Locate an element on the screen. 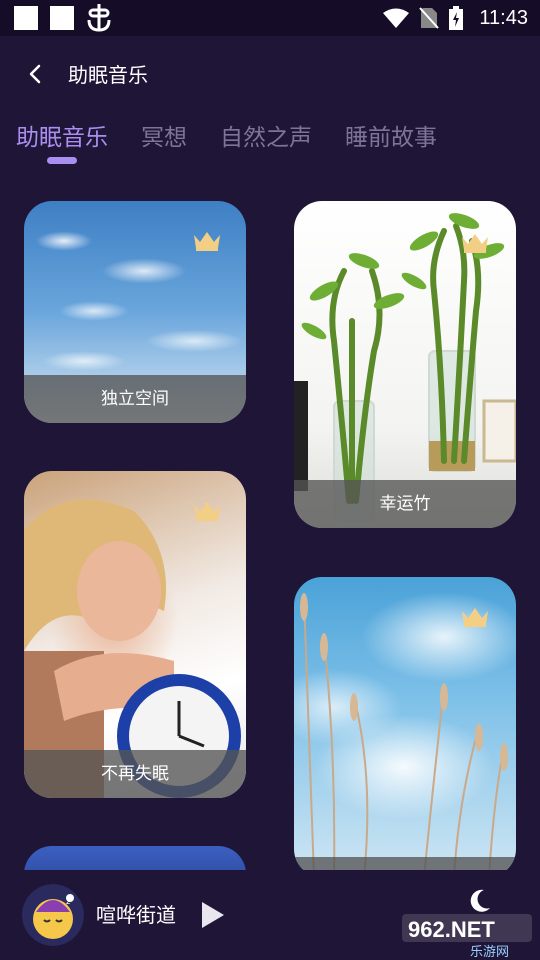 This screenshot has width=540, height=960. chevron-left-icon is located at coordinates (35, 74).